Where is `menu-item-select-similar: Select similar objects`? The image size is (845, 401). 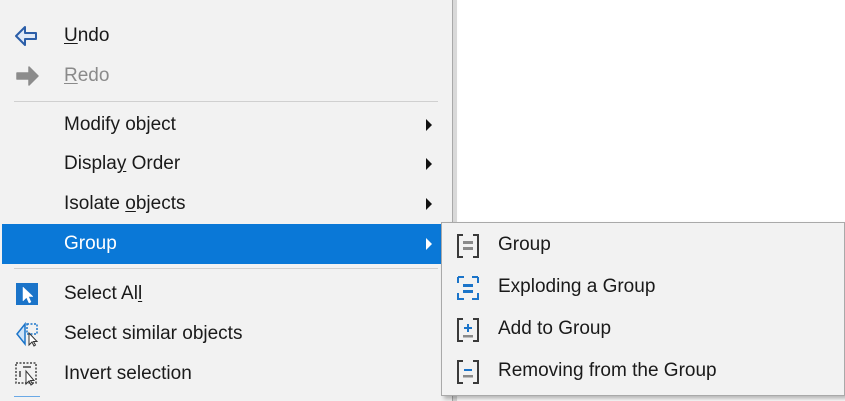 menu-item-select-similar: Select similar objects is located at coordinates (226, 334).